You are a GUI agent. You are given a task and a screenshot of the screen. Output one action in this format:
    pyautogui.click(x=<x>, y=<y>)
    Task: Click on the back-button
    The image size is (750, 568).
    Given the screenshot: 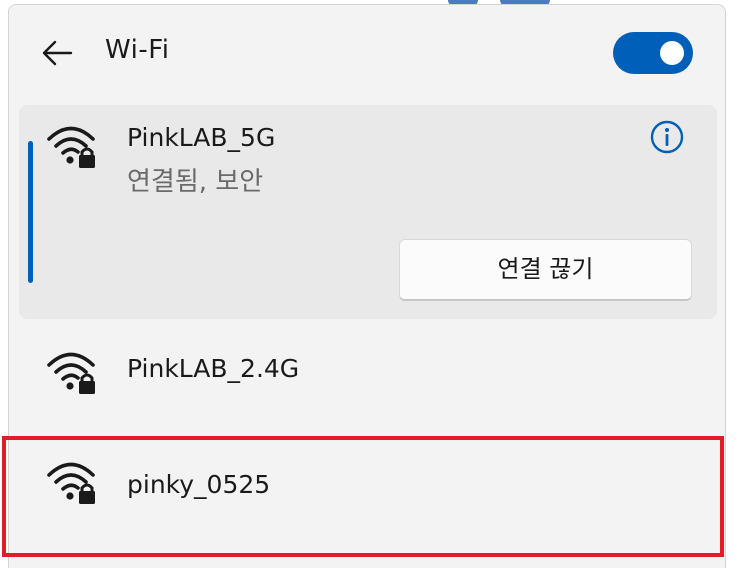 What is the action you would take?
    pyautogui.click(x=57, y=53)
    